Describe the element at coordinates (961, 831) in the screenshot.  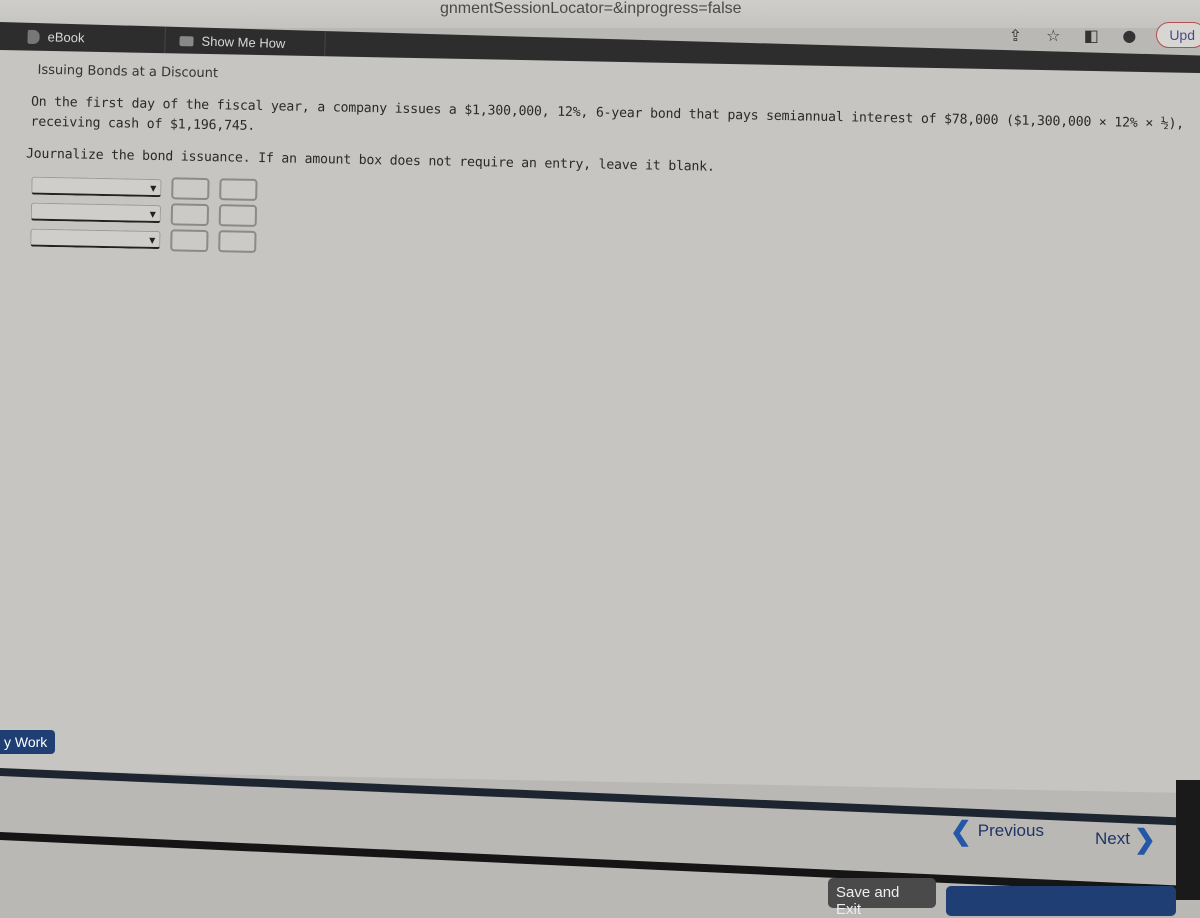
I see `chevron-left-icon: ❮` at that location.